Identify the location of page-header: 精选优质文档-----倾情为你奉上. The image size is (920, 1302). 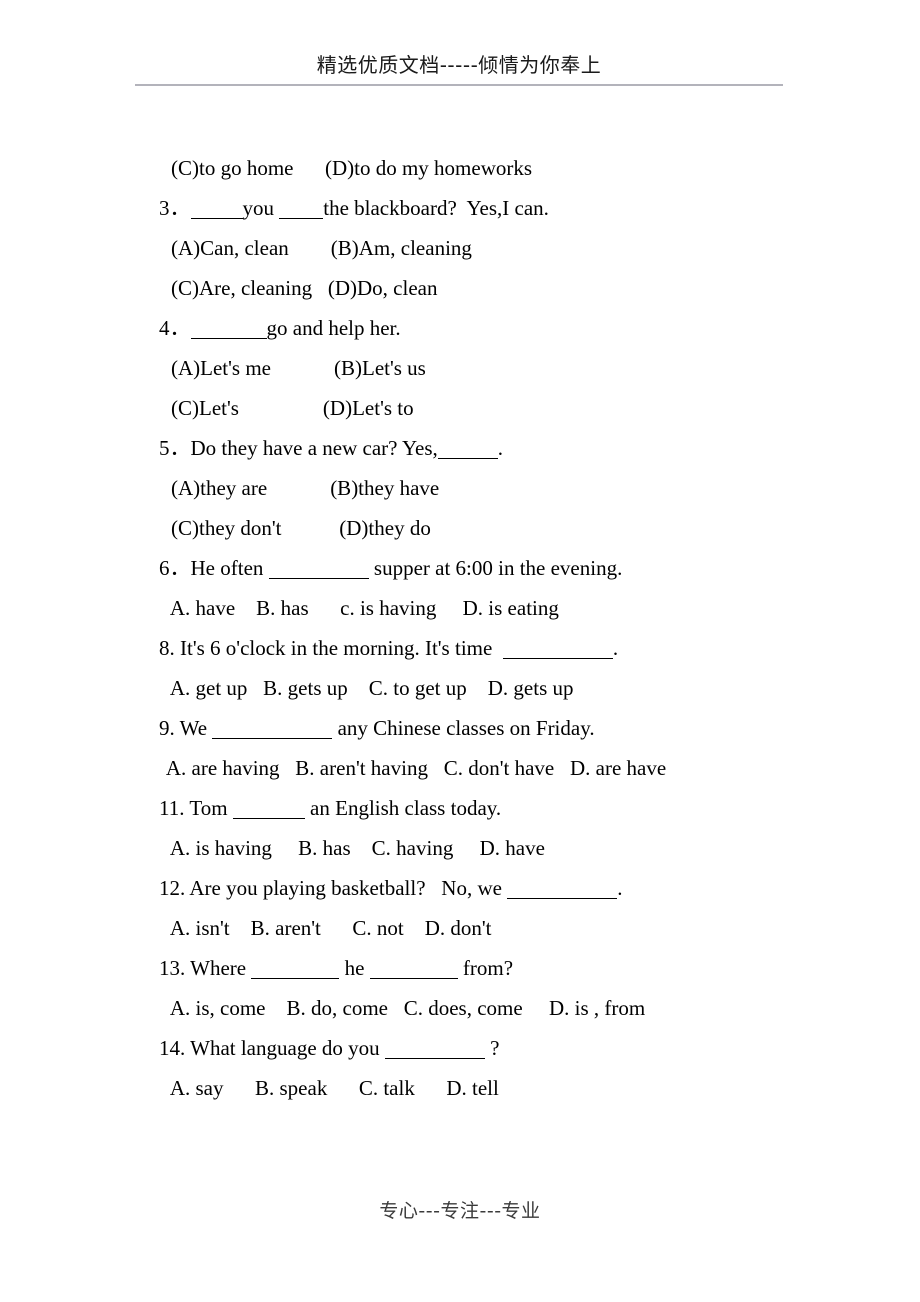
(459, 65).